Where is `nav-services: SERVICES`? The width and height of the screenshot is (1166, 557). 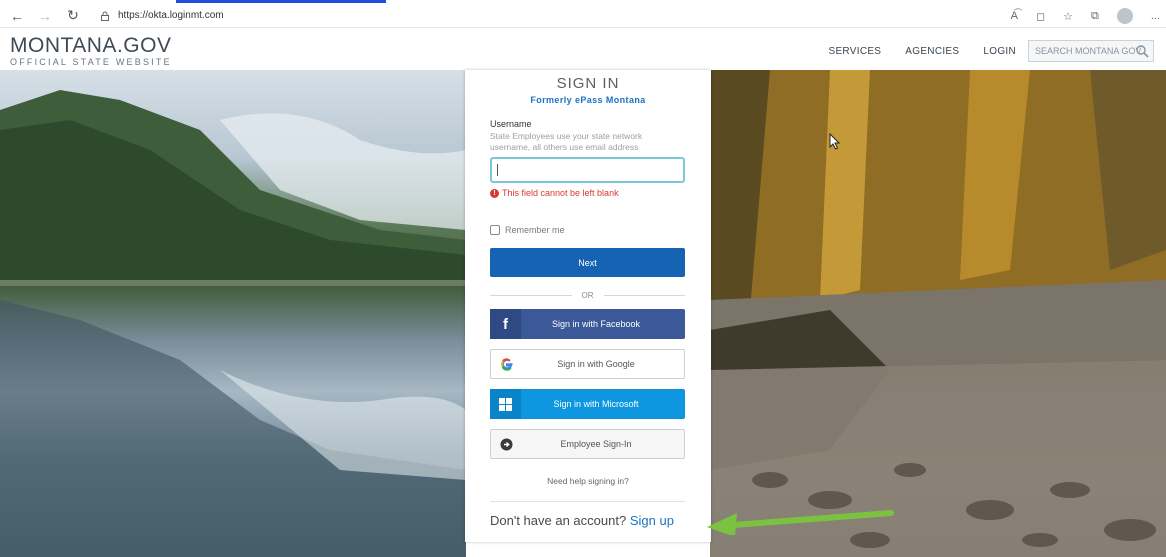 nav-services: SERVICES is located at coordinates (854, 51).